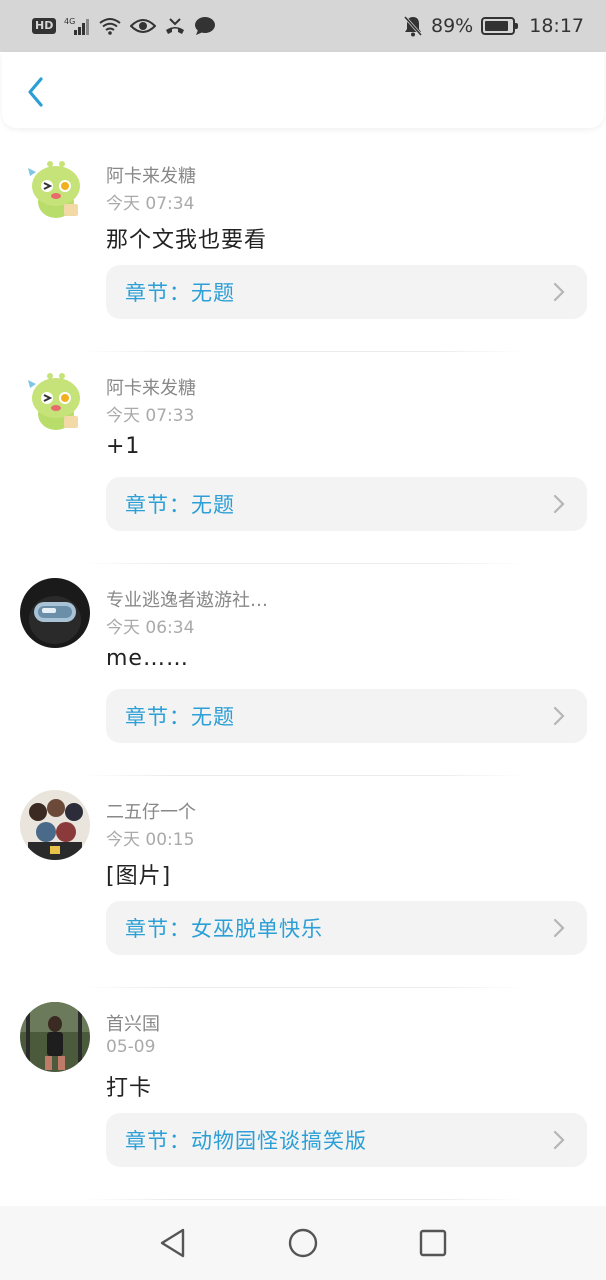 The height and width of the screenshot is (1280, 606). What do you see at coordinates (224, 929) in the screenshot?
I see `chapter-label: 章节：女巫脱单快乐` at bounding box center [224, 929].